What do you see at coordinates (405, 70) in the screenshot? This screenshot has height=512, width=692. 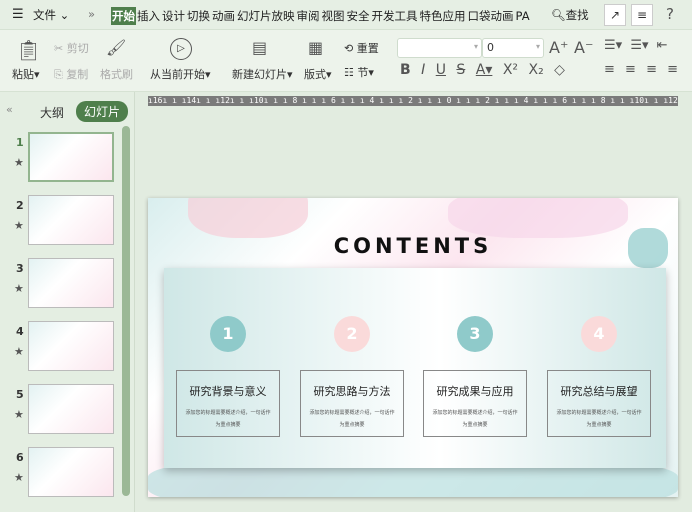 I see `bold-icon: B` at bounding box center [405, 70].